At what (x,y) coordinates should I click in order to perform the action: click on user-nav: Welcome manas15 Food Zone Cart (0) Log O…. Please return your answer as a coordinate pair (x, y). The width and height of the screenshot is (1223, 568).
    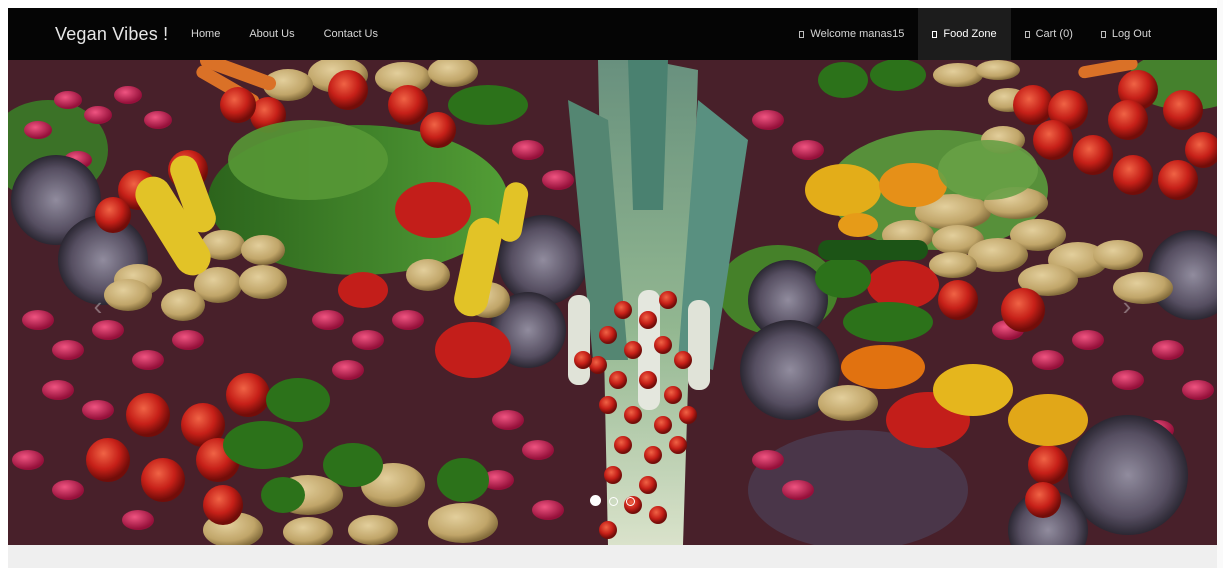
    Looking at the image, I should click on (975, 34).